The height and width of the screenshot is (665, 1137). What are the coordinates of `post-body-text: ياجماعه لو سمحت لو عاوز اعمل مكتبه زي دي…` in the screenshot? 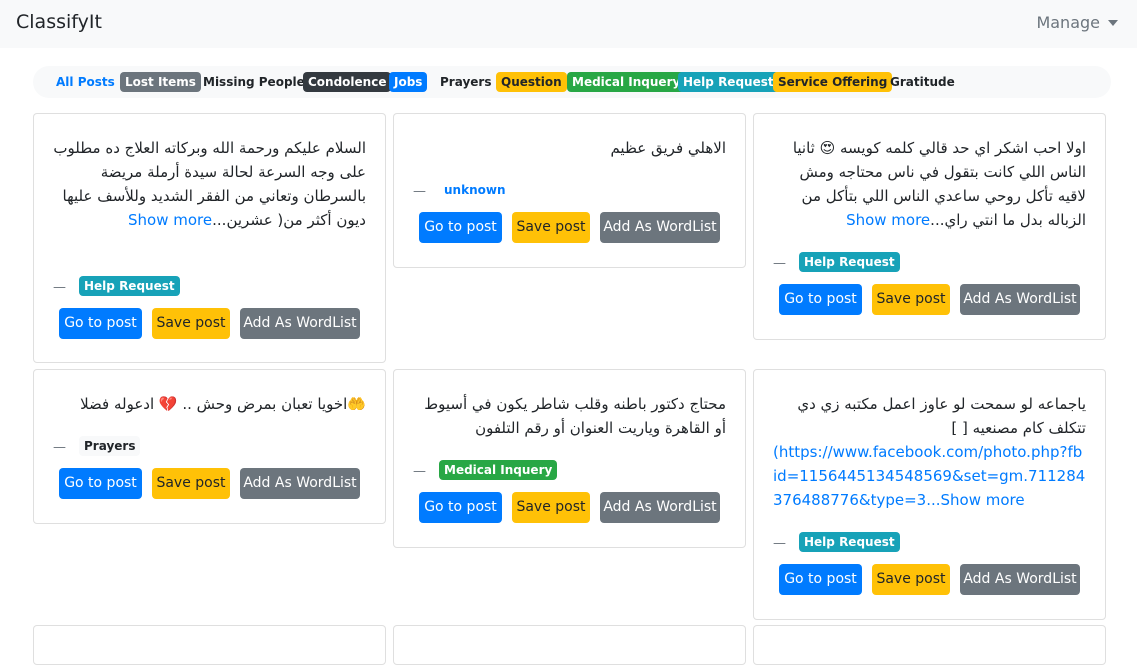 It's located at (941, 416).